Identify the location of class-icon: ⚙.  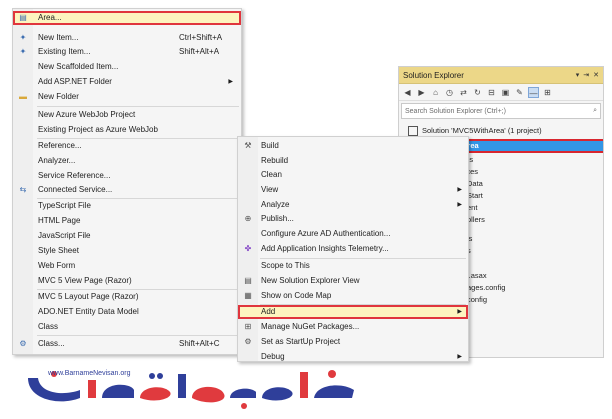
(23, 343).